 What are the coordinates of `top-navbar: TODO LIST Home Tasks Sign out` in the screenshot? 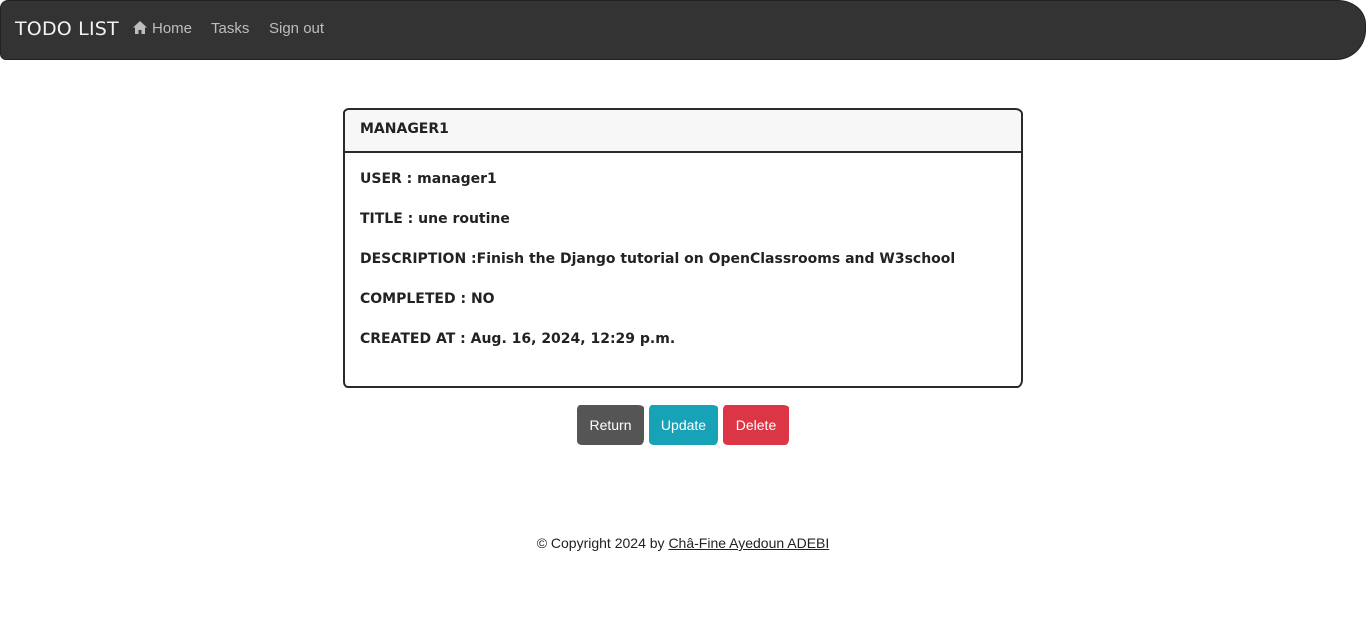 It's located at (683, 30).